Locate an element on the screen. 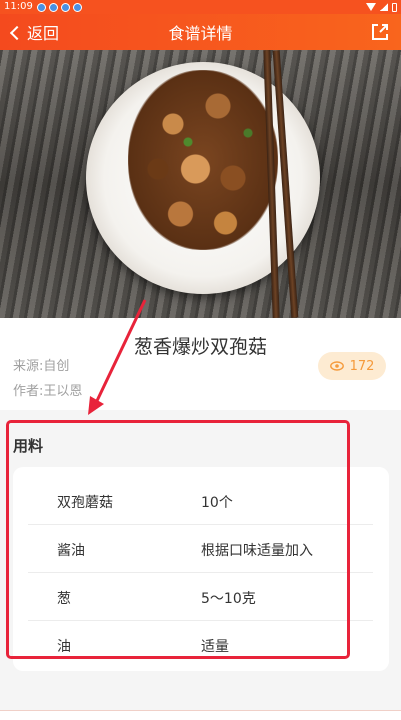 The image size is (401, 720). ingredient-name: 双孢蘑菇 is located at coordinates (85, 503).